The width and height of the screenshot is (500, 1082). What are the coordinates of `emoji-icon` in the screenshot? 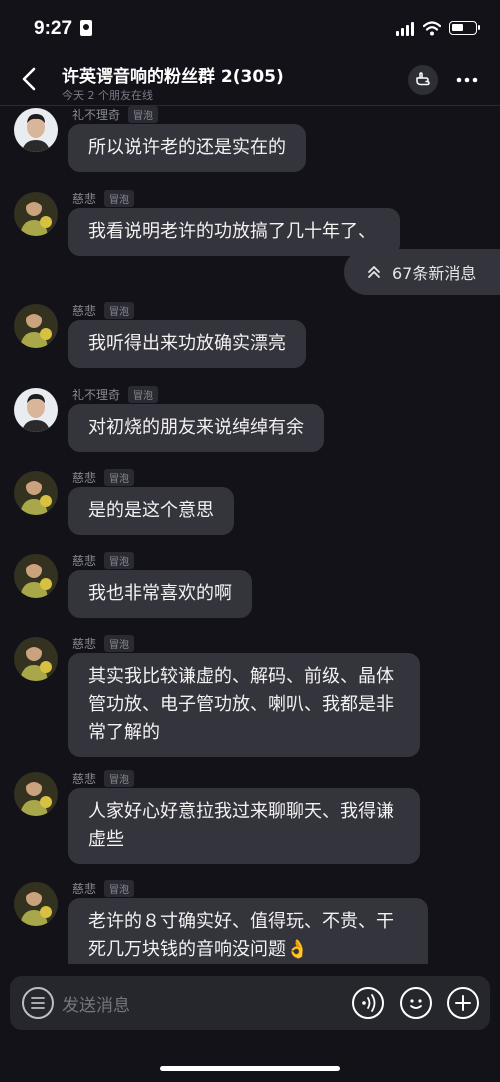 It's located at (416, 1003).